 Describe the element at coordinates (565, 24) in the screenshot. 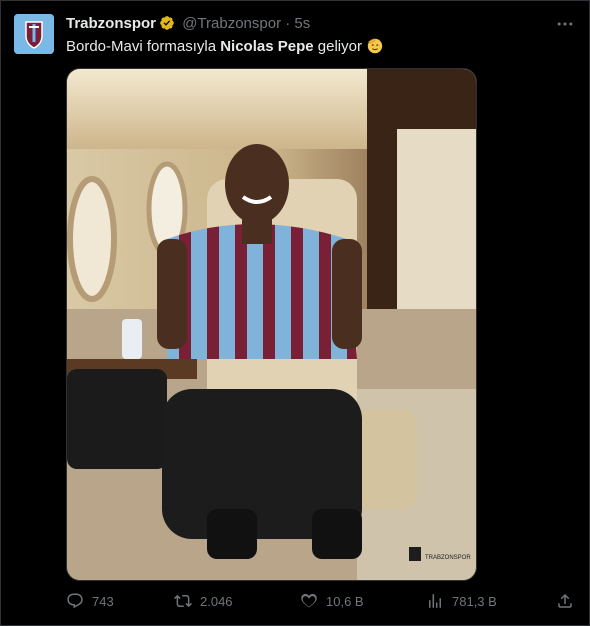

I see `more-options-icon` at that location.